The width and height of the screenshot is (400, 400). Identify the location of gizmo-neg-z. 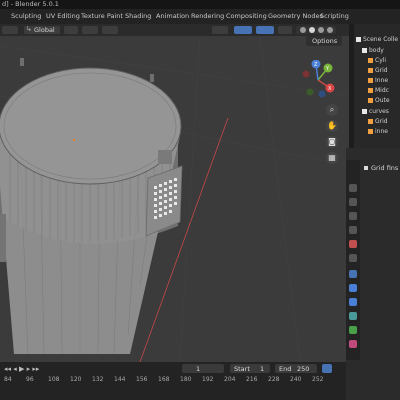
(322, 94).